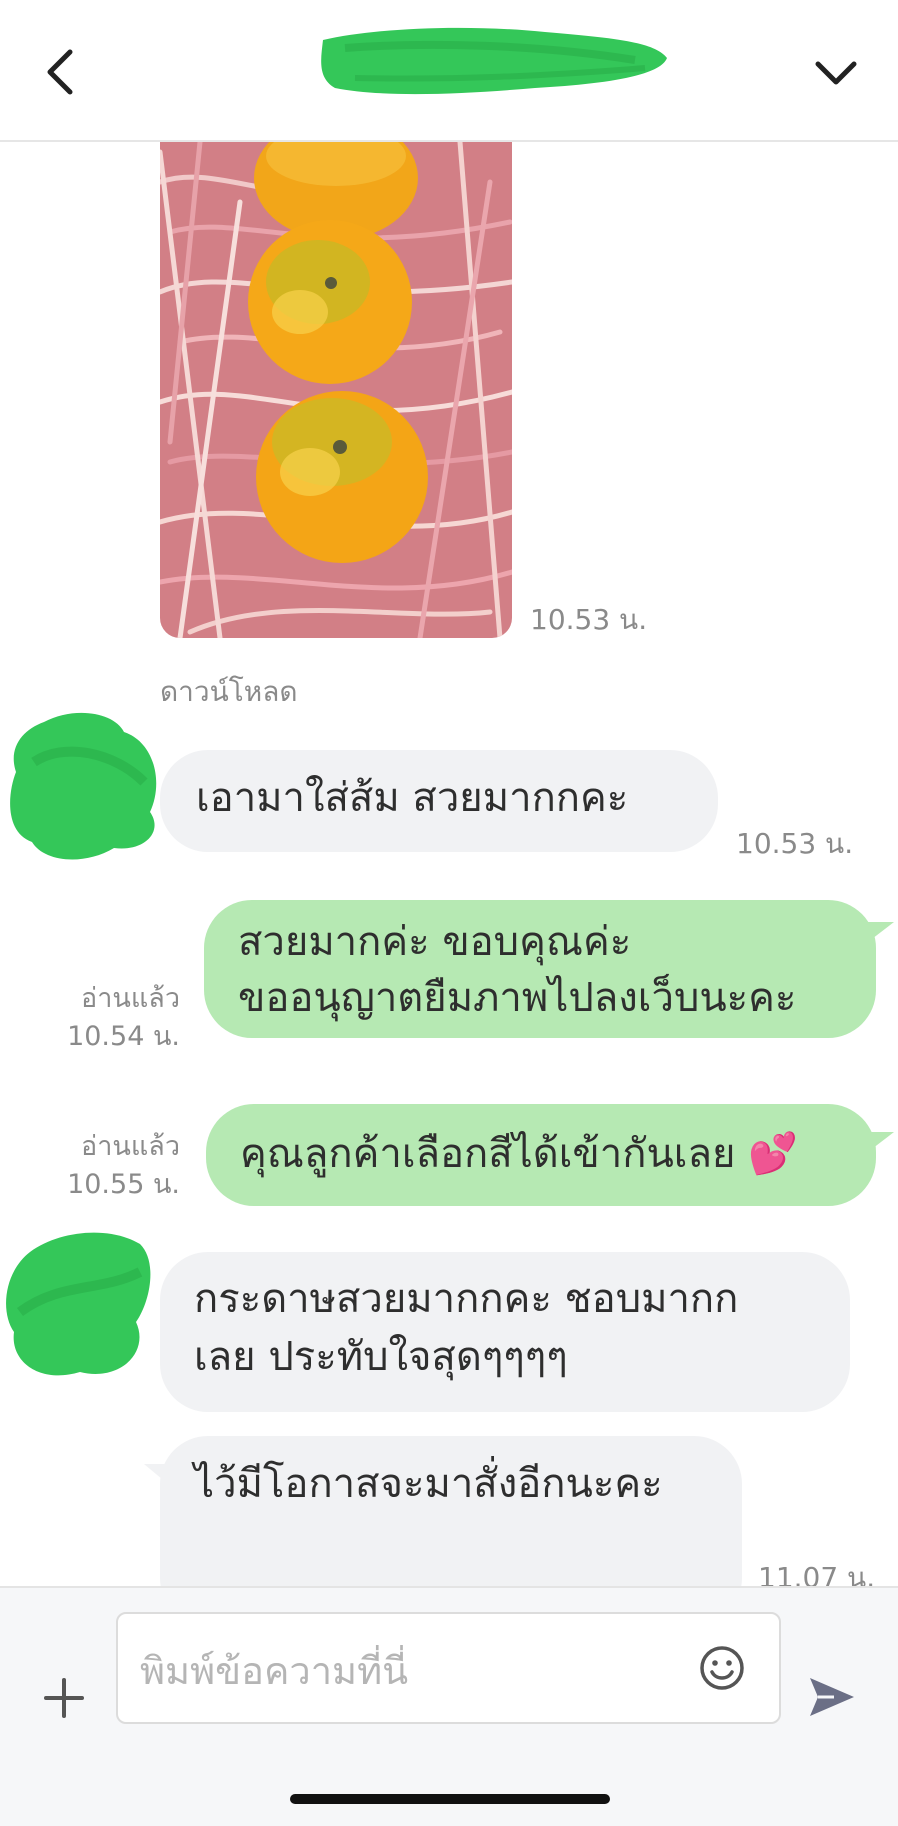 Image resolution: width=898 pixels, height=1826 pixels. What do you see at coordinates (435, 942) in the screenshot?
I see `message-line: สวยมากค่ะ ขอบคุณค่ะ` at bounding box center [435, 942].